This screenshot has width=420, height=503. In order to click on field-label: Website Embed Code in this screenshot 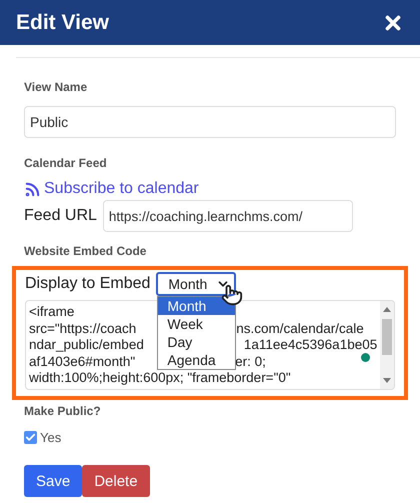, I will do `click(85, 251)`.